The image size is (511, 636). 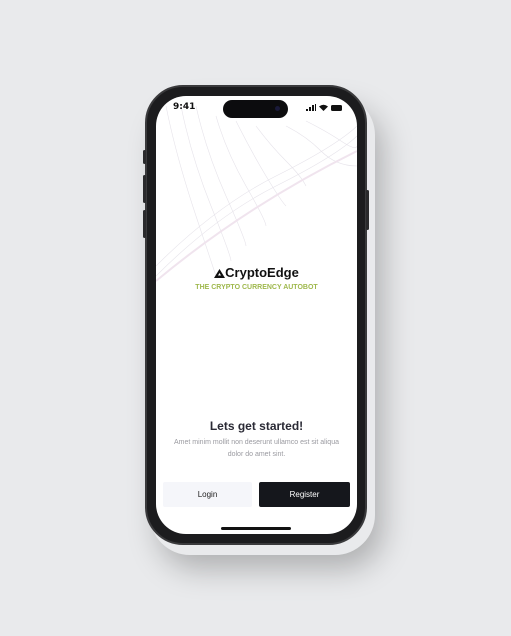 I want to click on home-indicator, so click(x=256, y=528).